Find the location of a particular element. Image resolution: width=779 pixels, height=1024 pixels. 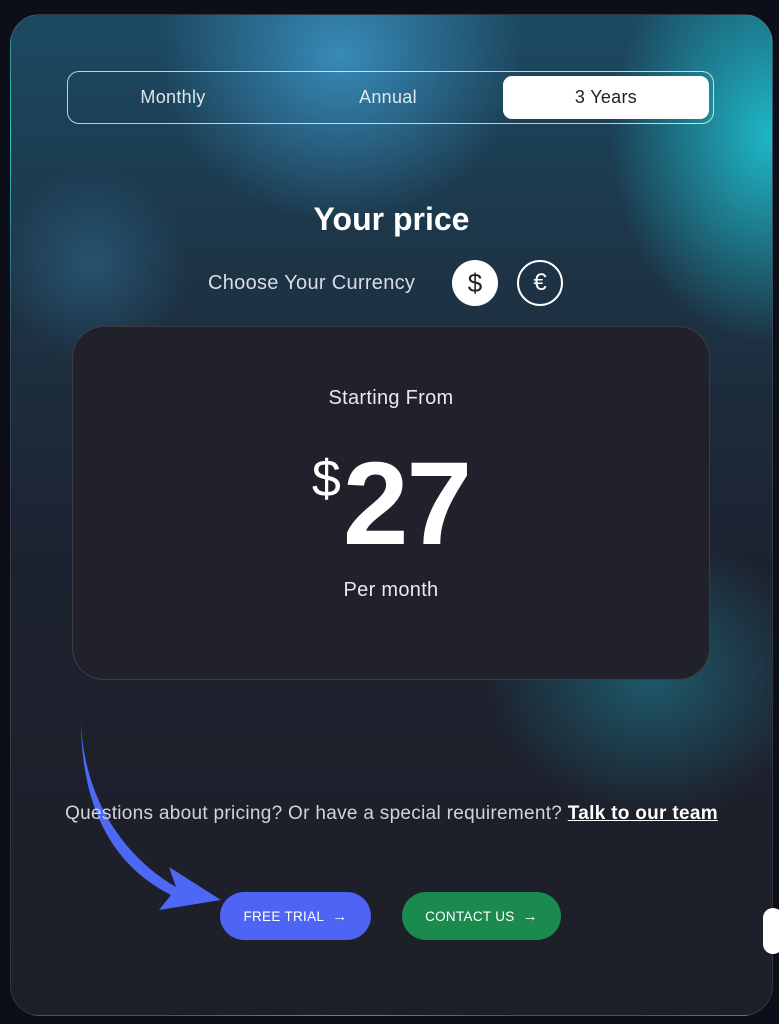

talk-to-team-link: Talk to our team is located at coordinates (643, 813).